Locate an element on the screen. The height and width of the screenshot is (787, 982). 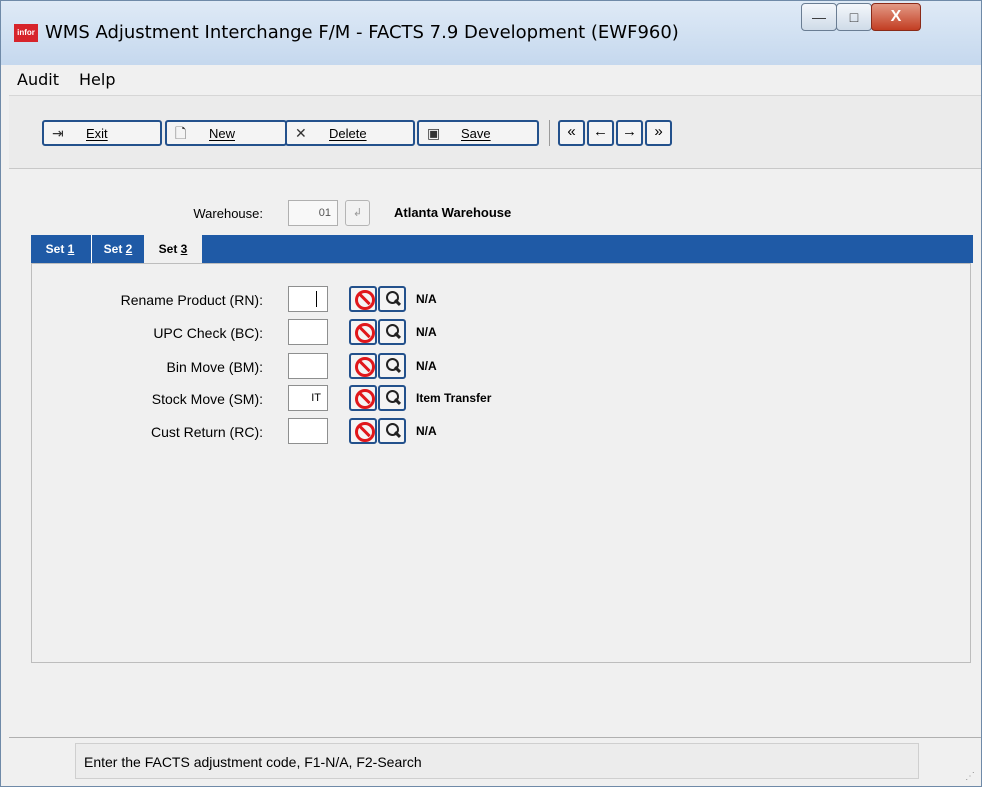
new-label: New is located at coordinates (222, 133).